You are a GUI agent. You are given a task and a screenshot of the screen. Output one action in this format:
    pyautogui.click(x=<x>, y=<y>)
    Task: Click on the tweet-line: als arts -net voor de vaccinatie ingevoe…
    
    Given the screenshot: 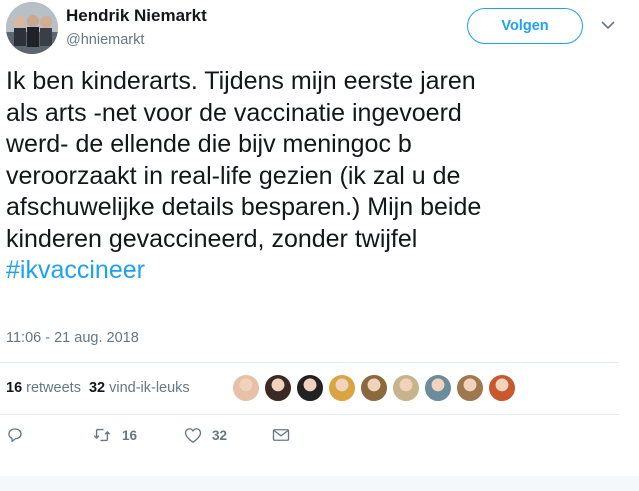 What is the action you would take?
    pyautogui.click(x=234, y=112)
    